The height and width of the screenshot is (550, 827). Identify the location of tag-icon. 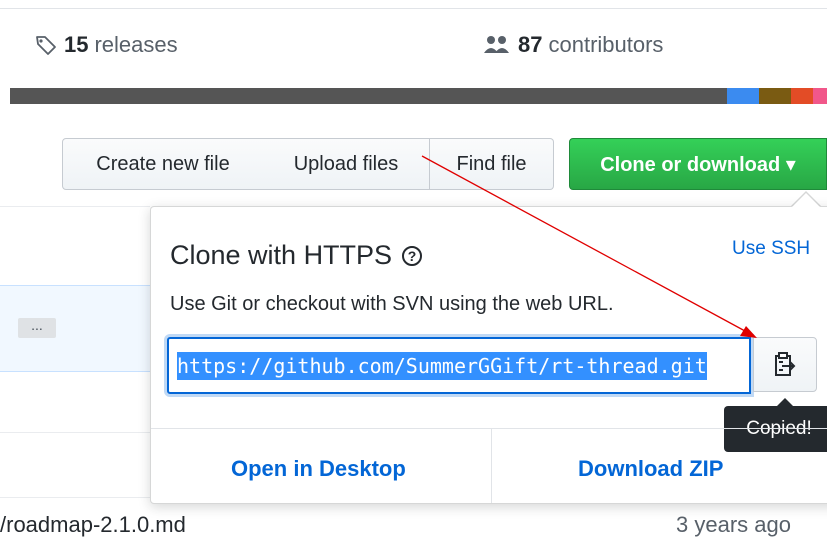
(46, 45).